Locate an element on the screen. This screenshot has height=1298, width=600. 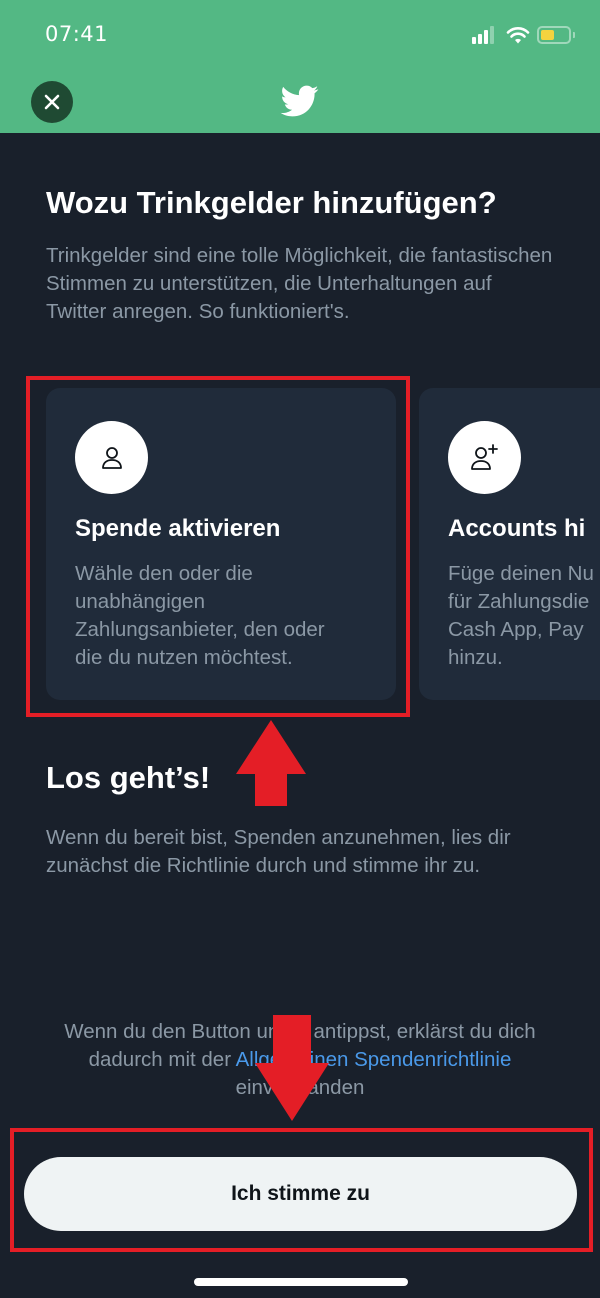
battery-icon is located at coordinates (554, 35).